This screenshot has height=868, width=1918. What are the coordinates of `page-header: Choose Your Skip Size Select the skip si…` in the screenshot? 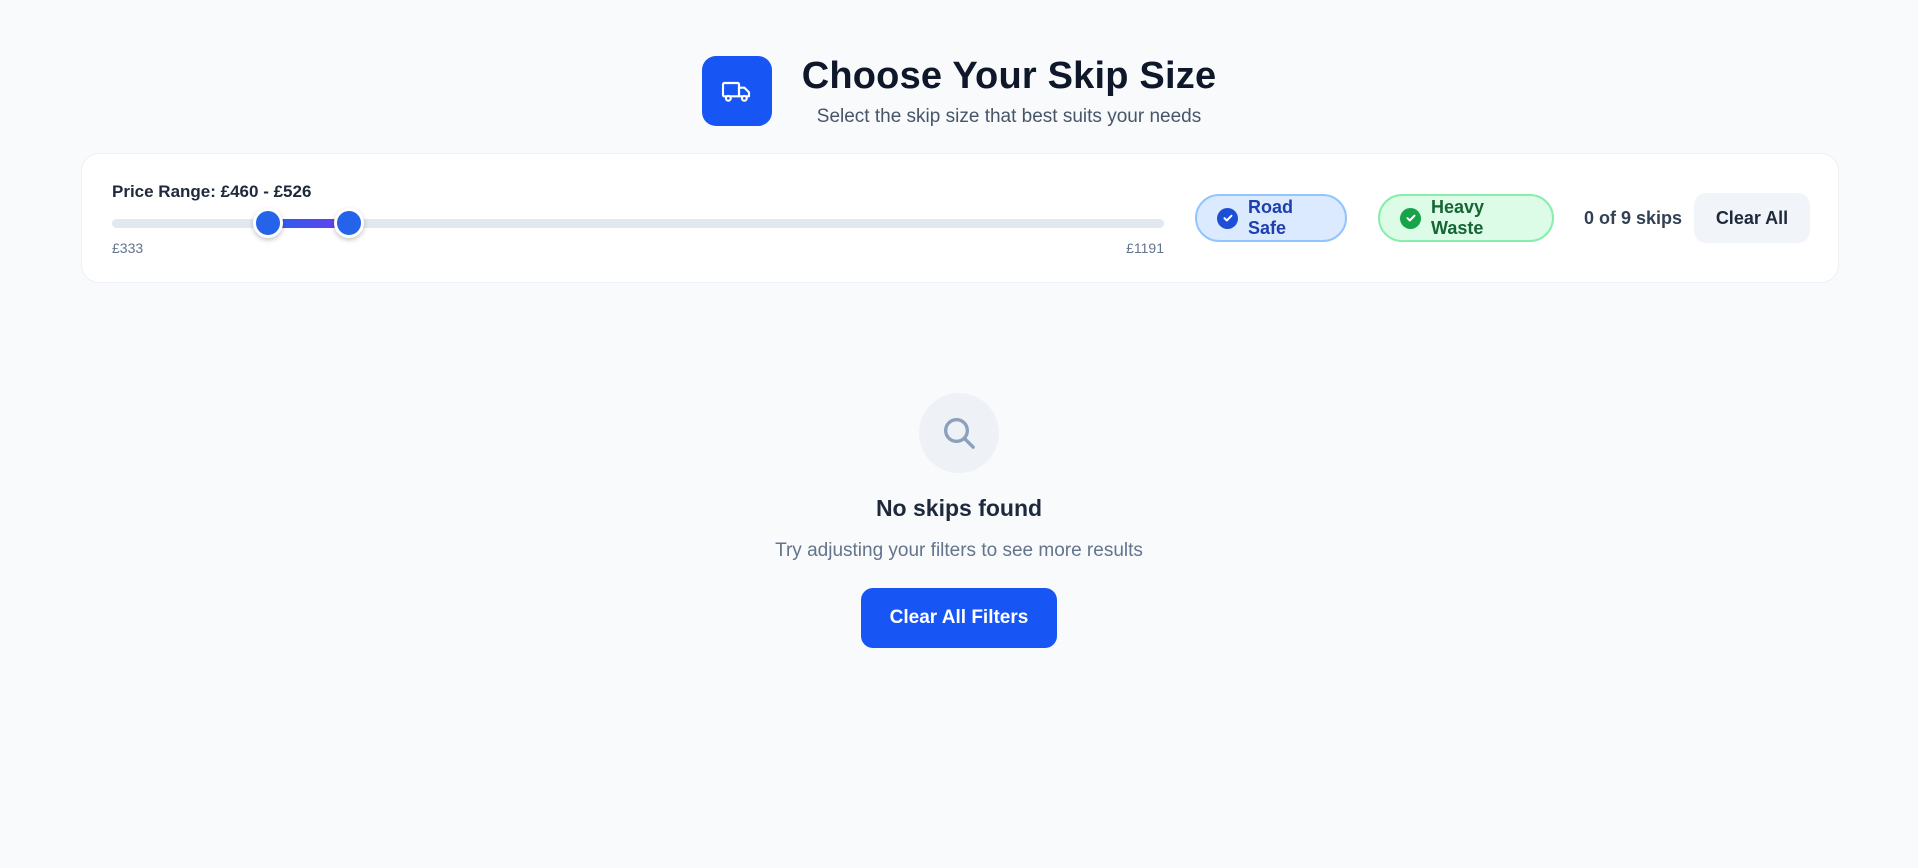 It's located at (959, 91).